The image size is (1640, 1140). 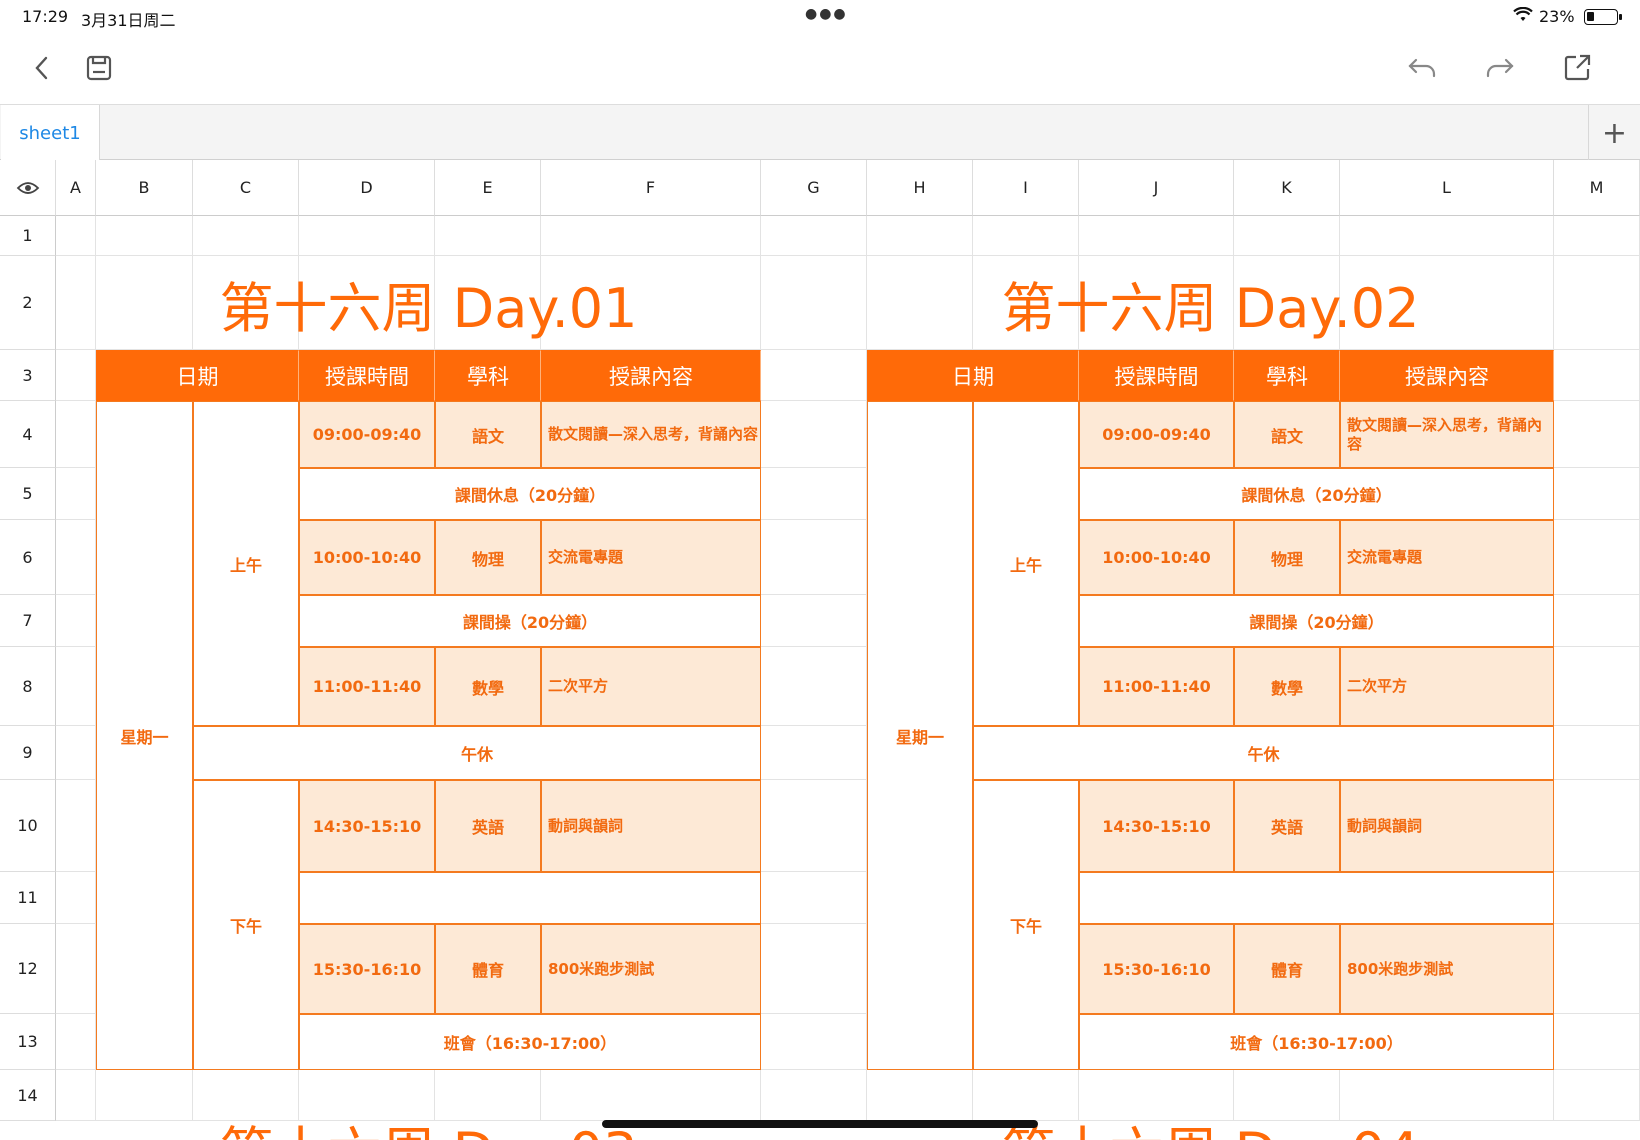 What do you see at coordinates (651, 188) in the screenshot?
I see `column-header: F` at bounding box center [651, 188].